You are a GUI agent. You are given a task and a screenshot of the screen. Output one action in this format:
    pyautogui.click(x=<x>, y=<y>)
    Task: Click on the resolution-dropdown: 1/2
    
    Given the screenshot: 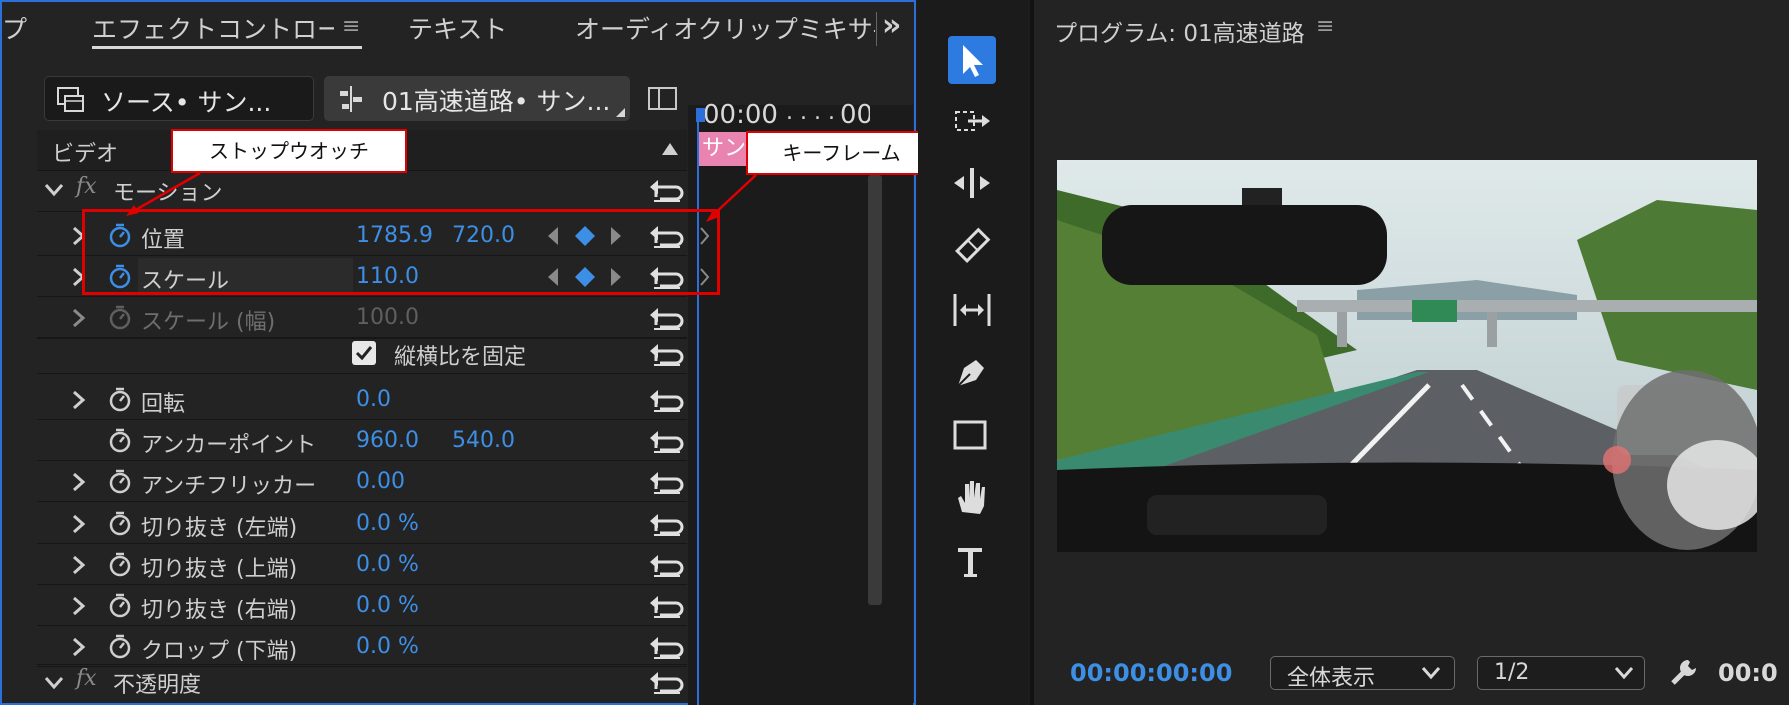 What is the action you would take?
    pyautogui.click(x=1561, y=673)
    